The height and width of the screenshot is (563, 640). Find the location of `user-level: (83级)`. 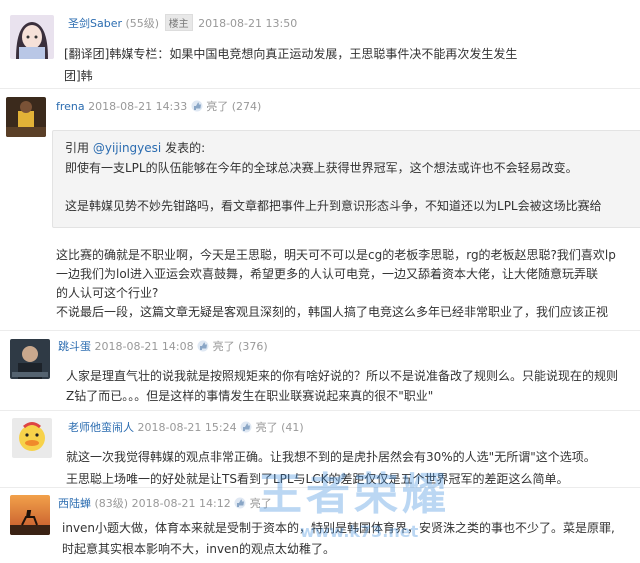

user-level: (83级) is located at coordinates (111, 503).